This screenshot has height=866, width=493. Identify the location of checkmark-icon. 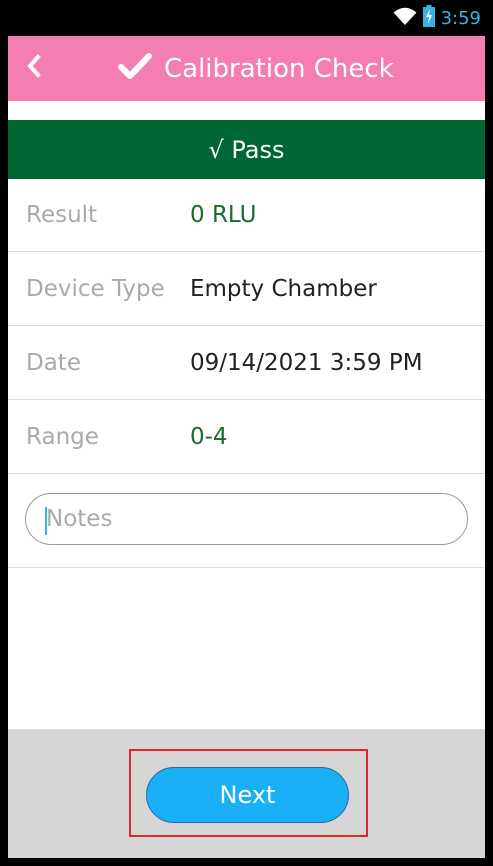
(135, 68).